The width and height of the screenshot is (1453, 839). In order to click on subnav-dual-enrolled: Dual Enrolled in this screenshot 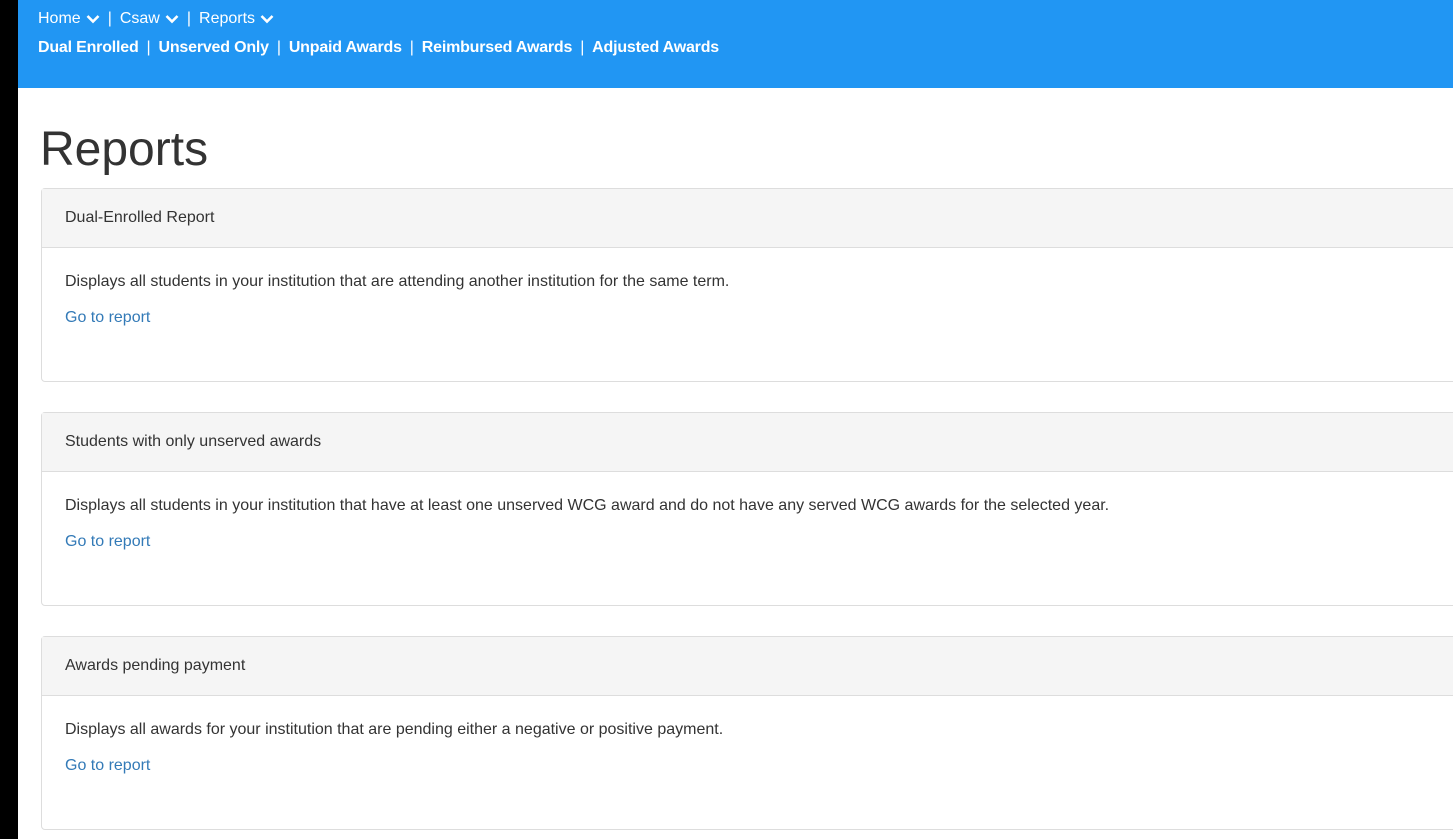, I will do `click(88, 48)`.